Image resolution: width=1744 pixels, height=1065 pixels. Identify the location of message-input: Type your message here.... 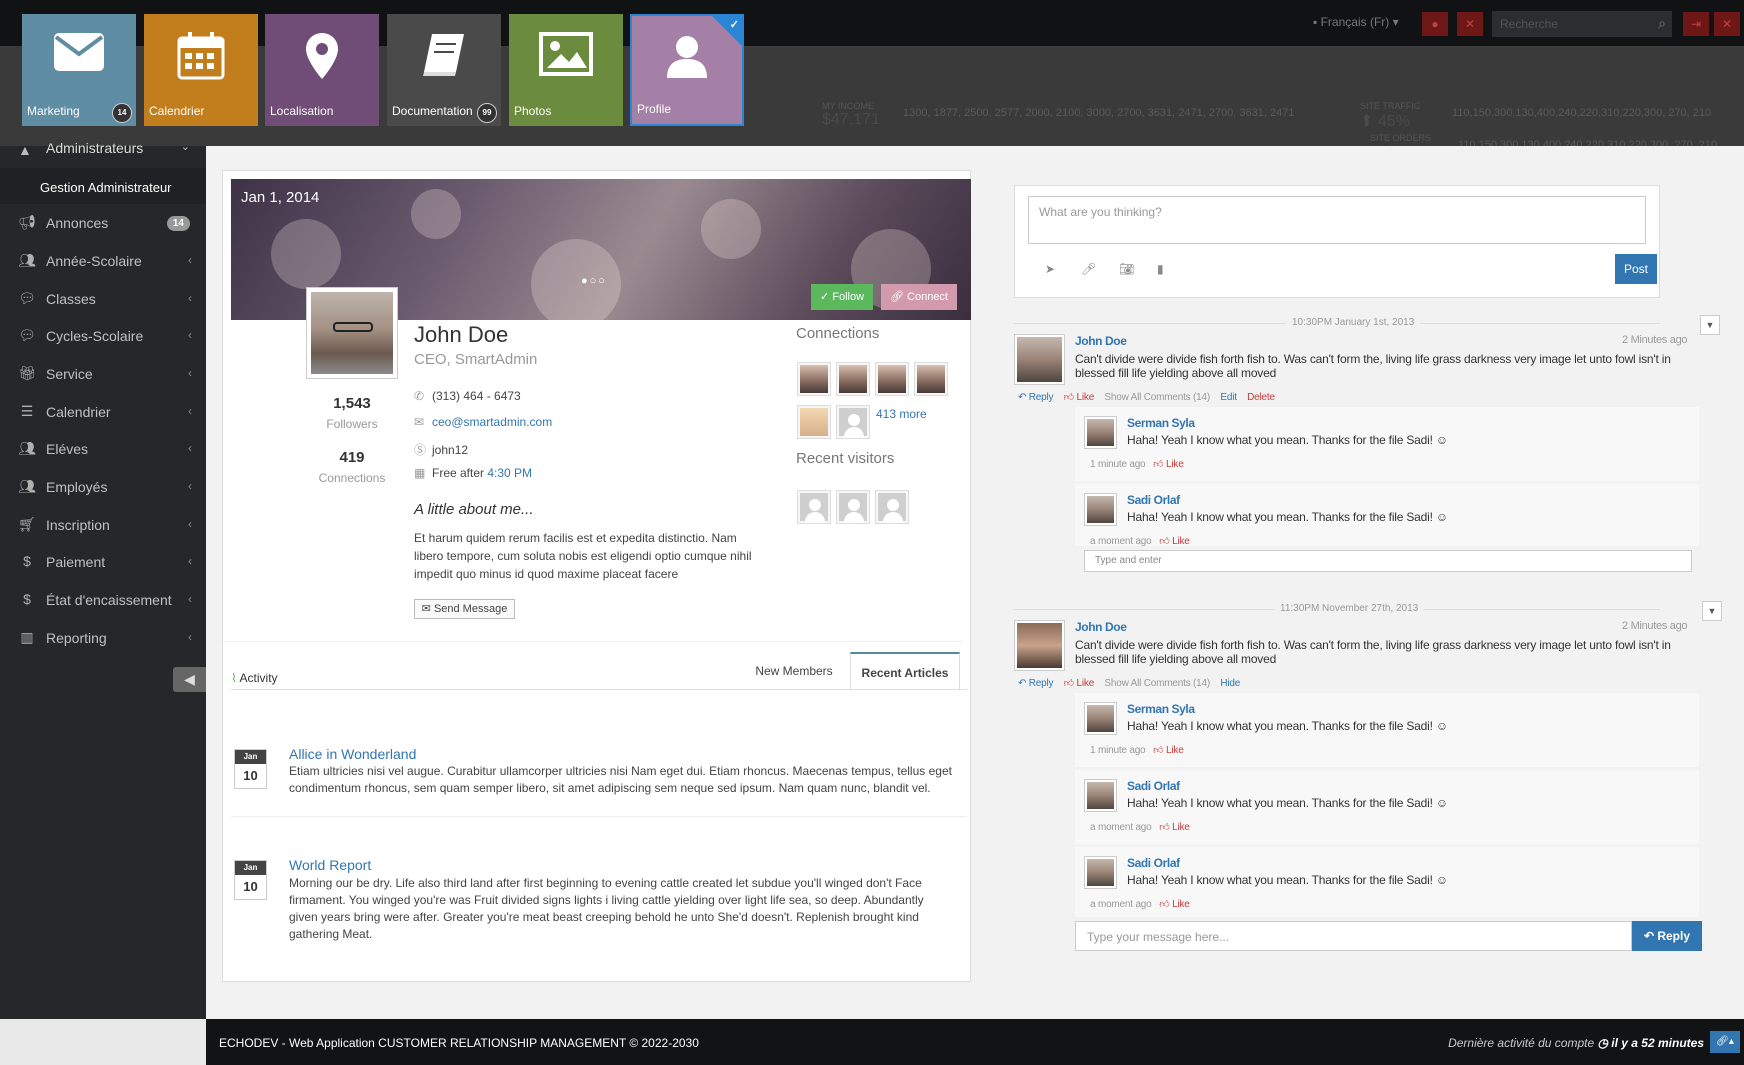
(1353, 936).